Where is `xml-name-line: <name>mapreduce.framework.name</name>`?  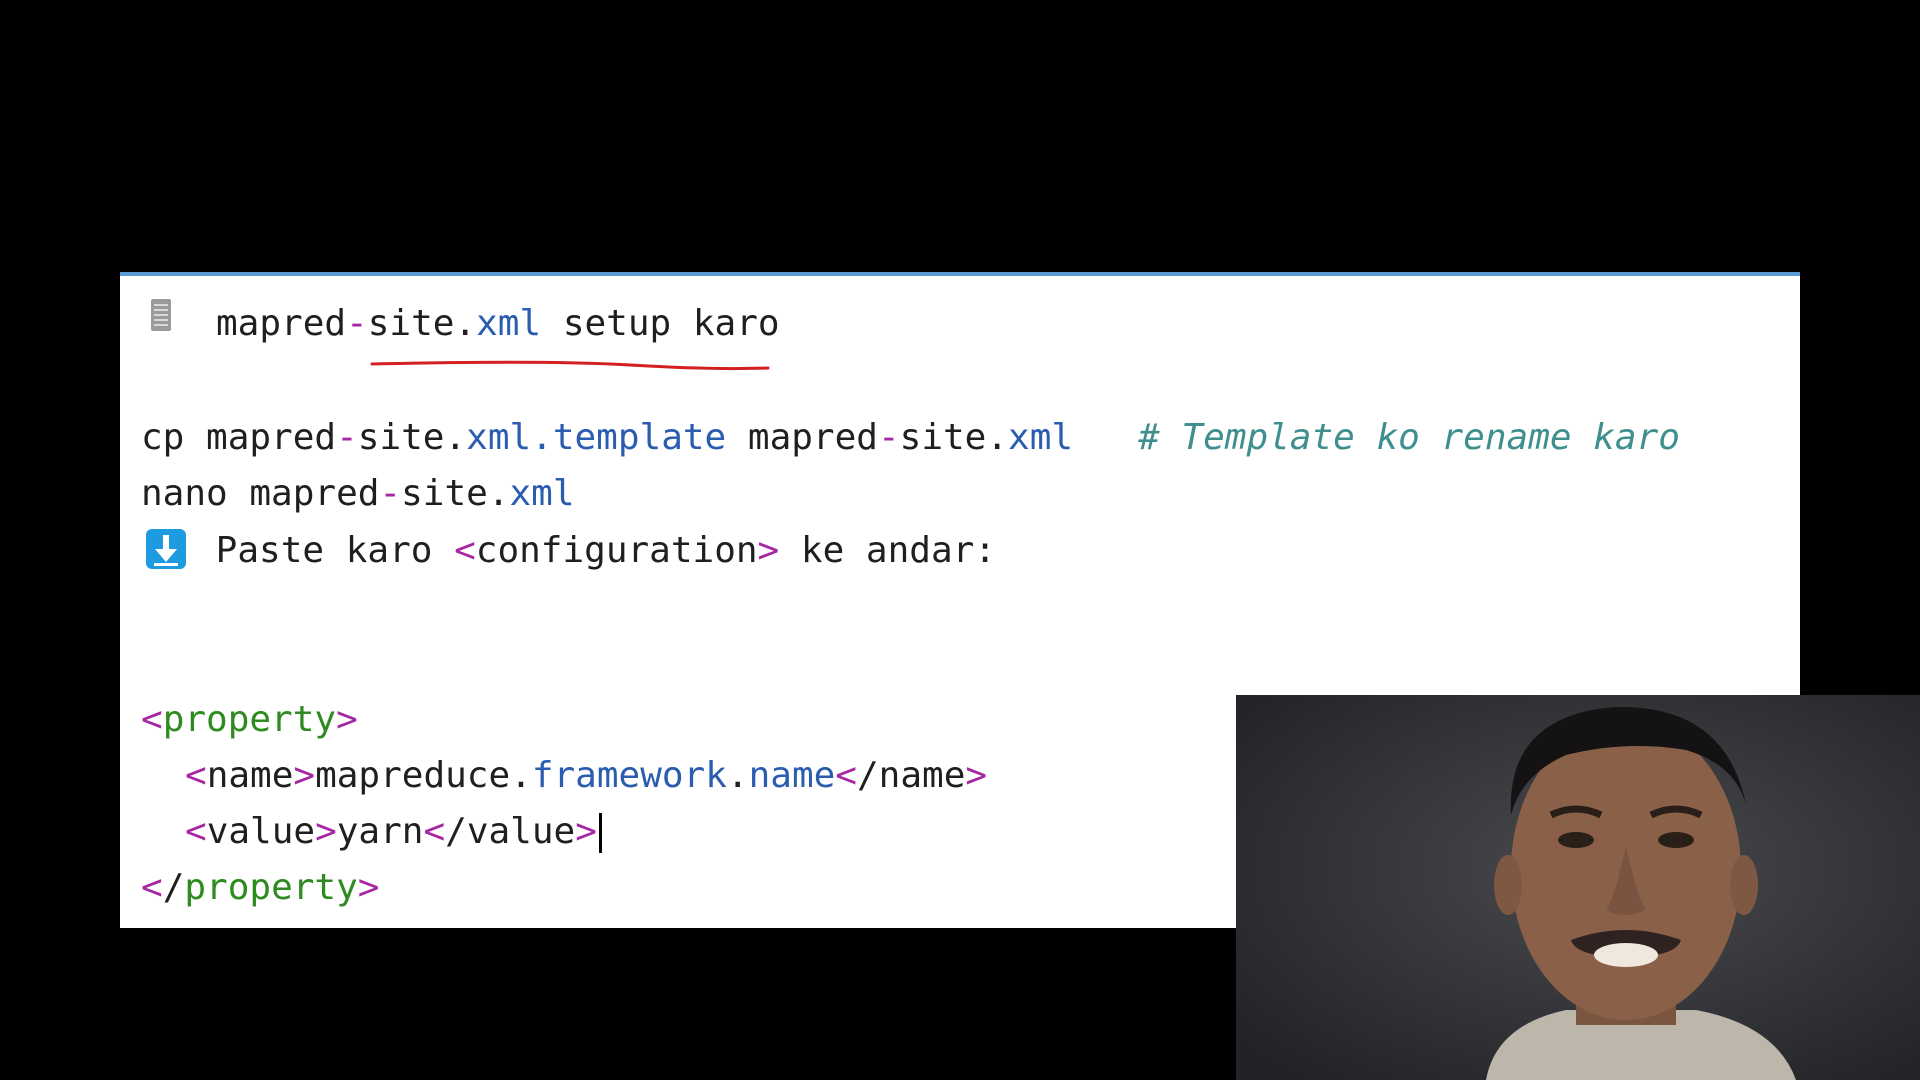
xml-name-line: <name>mapreduce.framework.name</name> is located at coordinates (586, 776).